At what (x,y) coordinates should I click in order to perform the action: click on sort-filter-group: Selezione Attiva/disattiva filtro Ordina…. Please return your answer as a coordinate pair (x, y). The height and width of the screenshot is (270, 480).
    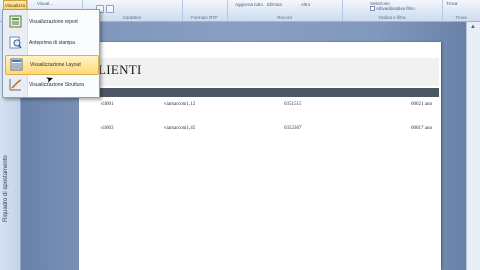
    Looking at the image, I should click on (392, 10).